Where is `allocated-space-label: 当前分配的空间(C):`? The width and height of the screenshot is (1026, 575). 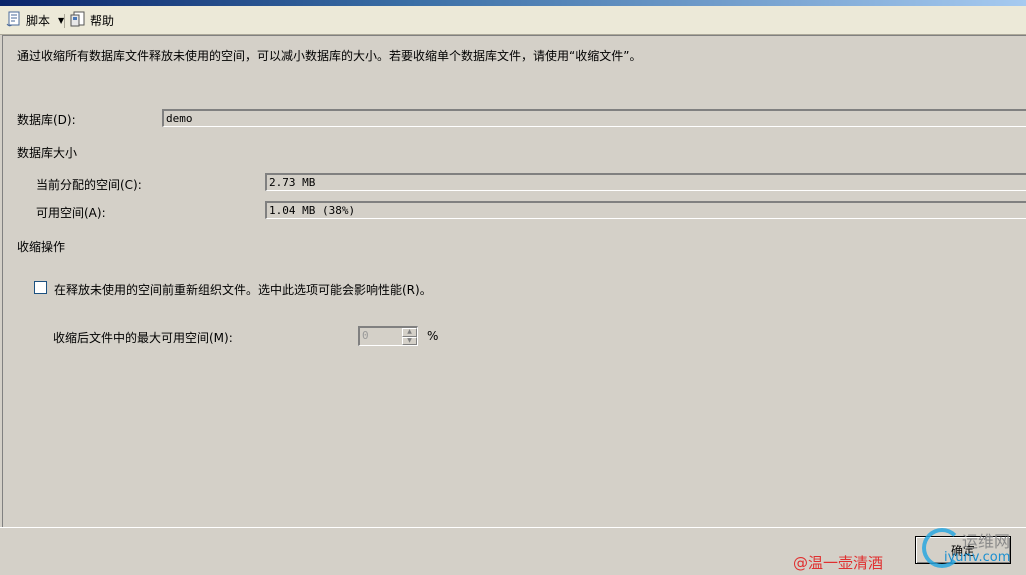
allocated-space-label: 当前分配的空间(C): is located at coordinates (89, 185).